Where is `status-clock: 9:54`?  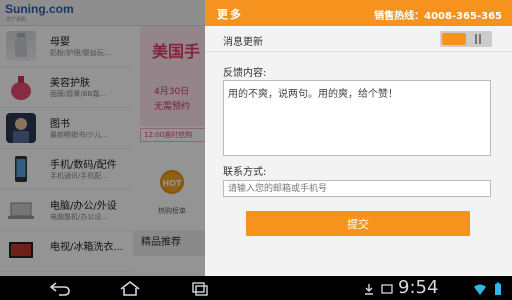
status-clock: 9:54 is located at coordinates (418, 287).